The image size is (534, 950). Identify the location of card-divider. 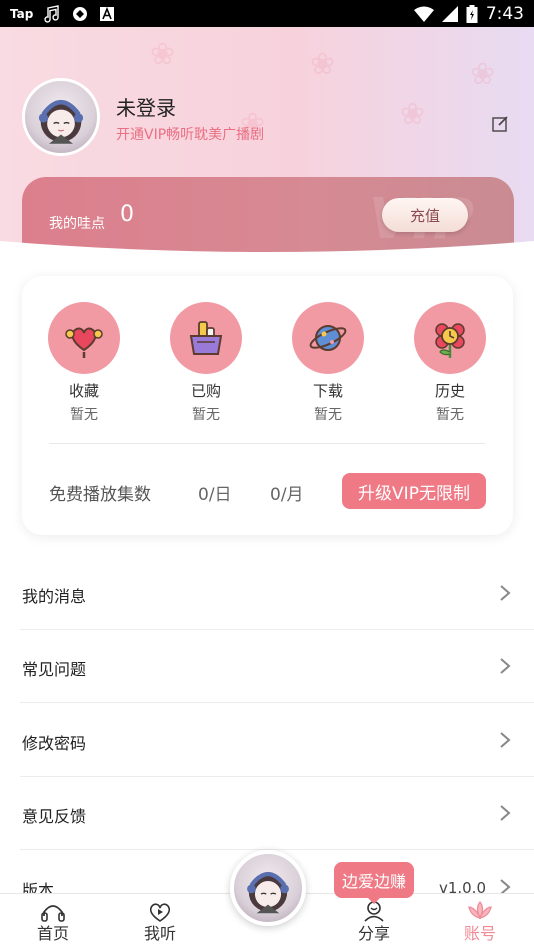
(267, 443).